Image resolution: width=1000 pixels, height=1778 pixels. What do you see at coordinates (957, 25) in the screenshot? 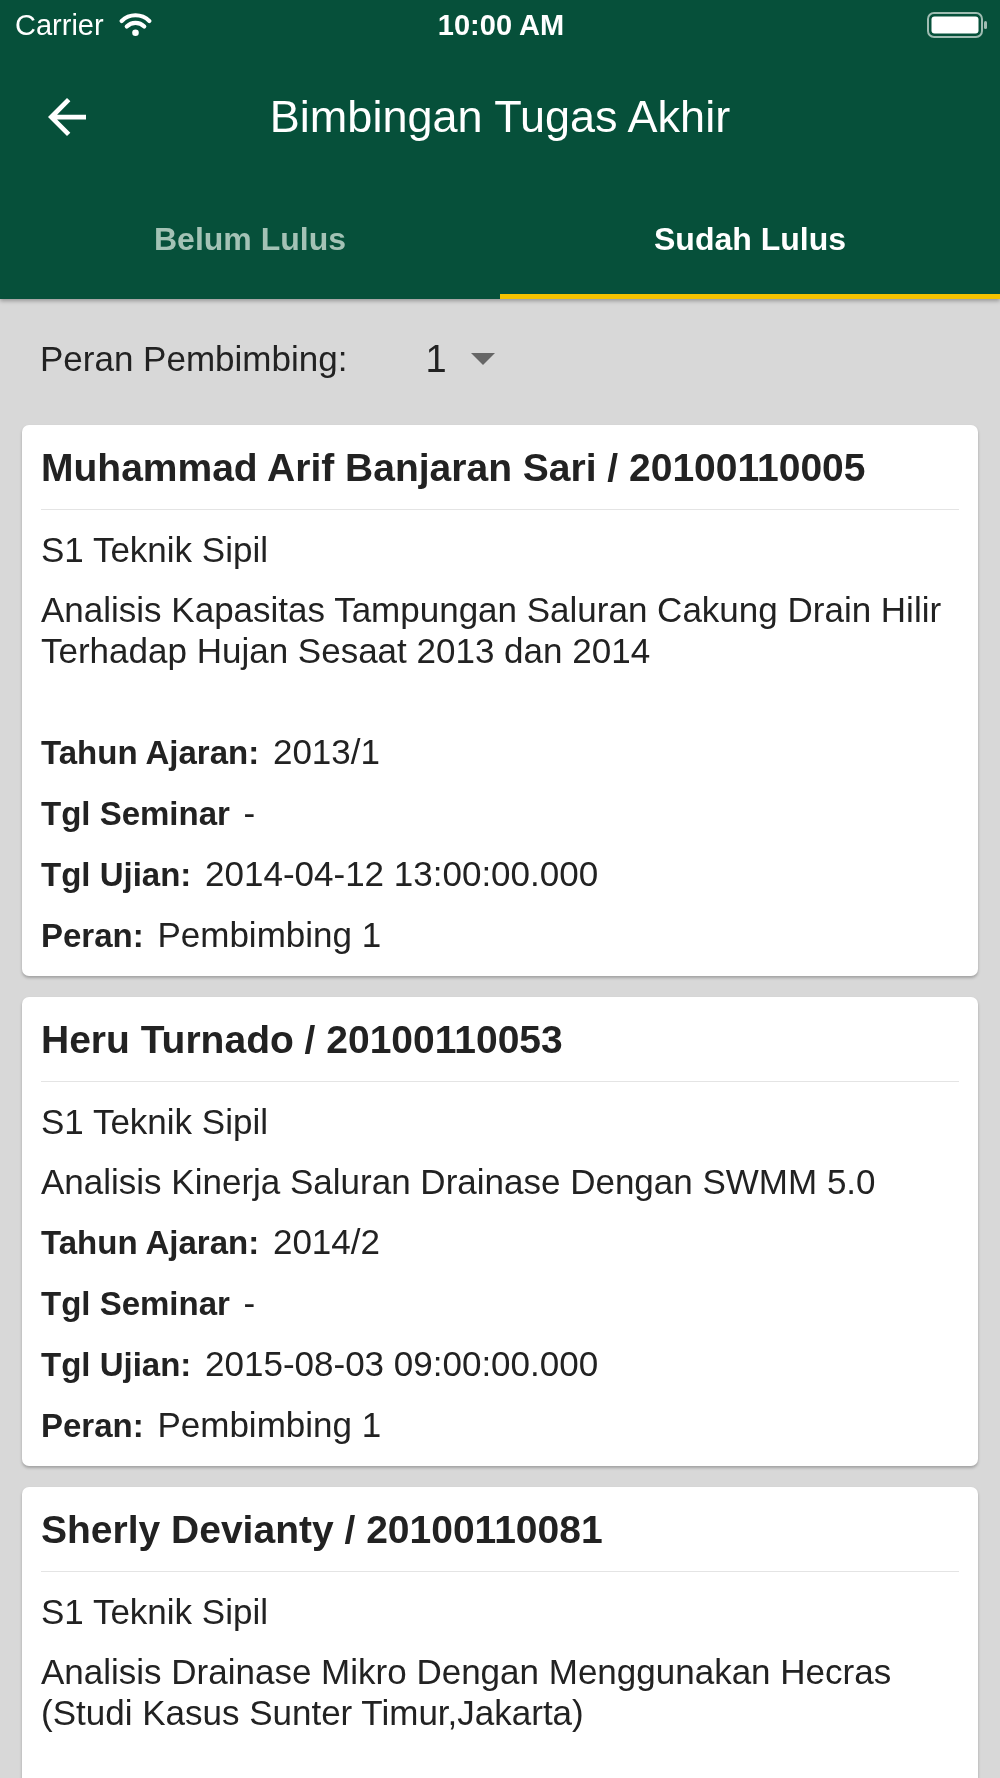
I see `battery-icon` at bounding box center [957, 25].